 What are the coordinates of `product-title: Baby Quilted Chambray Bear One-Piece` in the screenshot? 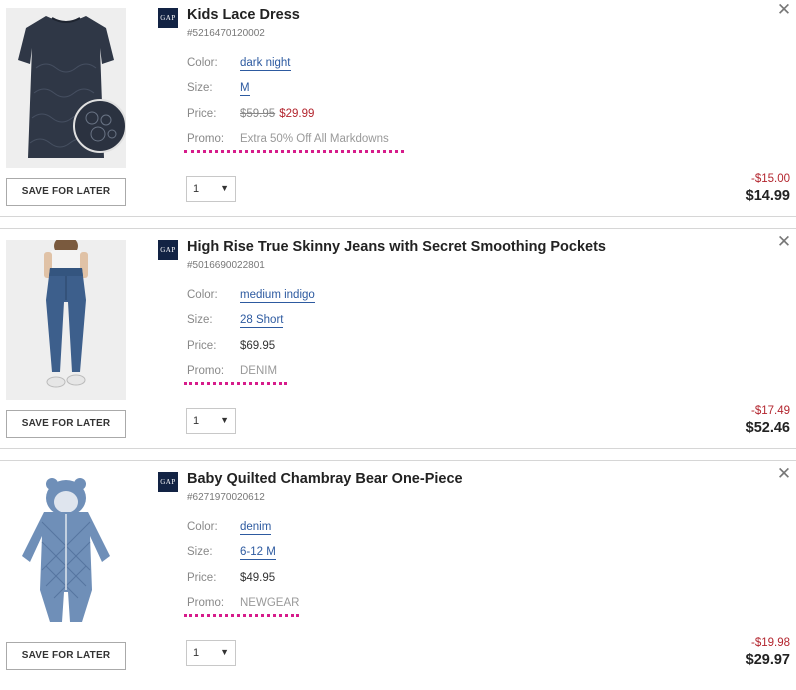 It's located at (325, 479).